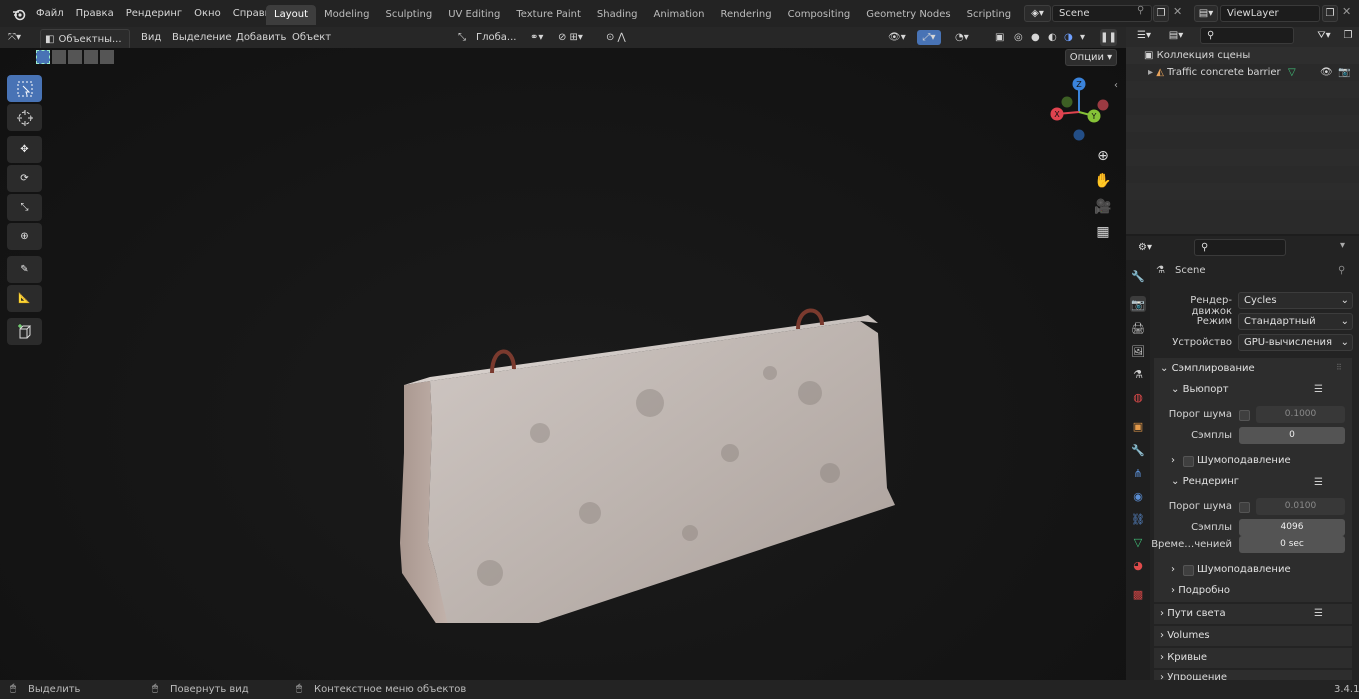 The image size is (1359, 699). I want to click on menu-window: Окно, so click(207, 13).